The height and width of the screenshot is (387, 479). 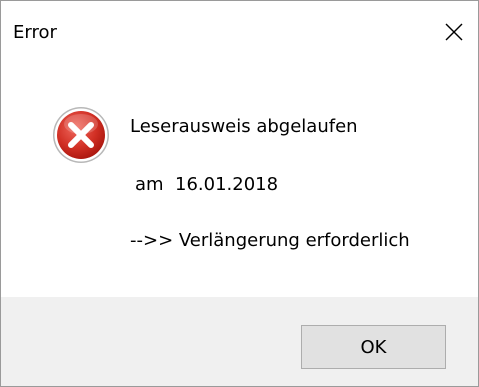 What do you see at coordinates (244, 126) in the screenshot?
I see `message-line-1: Leserausweis abgelaufen` at bounding box center [244, 126].